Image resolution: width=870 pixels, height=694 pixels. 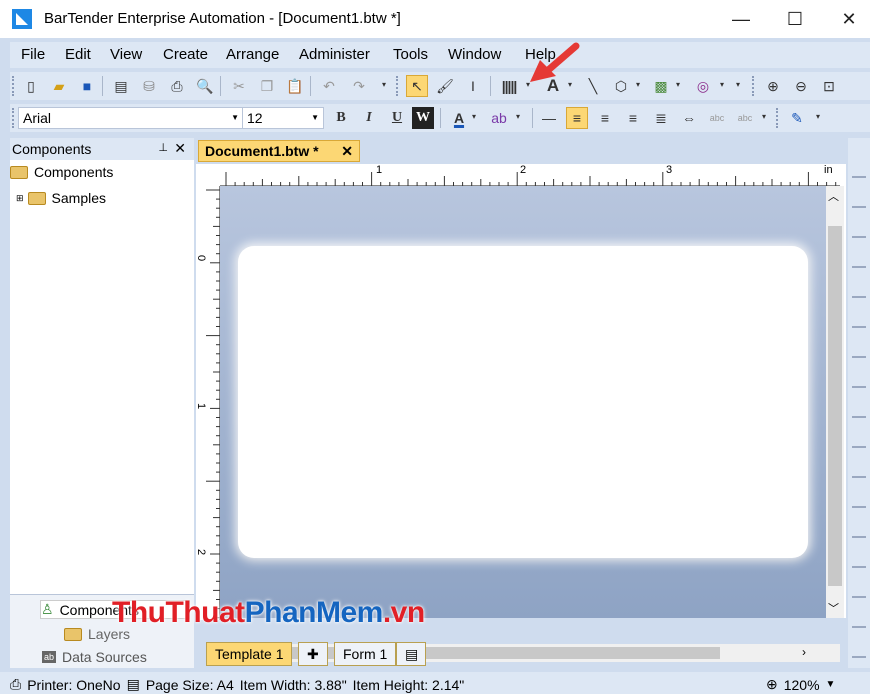 I want to click on align-right-icon: ≡, so click(x=633, y=118).